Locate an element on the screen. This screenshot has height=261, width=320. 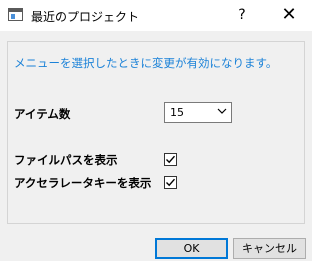
items-count-value: 15 is located at coordinates (177, 112).